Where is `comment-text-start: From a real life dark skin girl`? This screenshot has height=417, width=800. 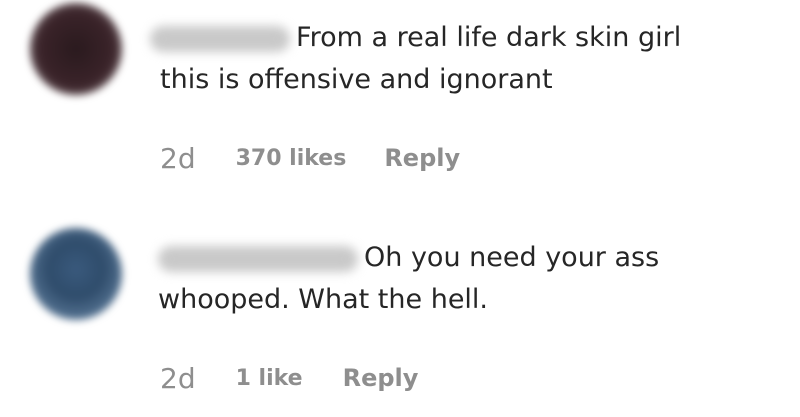 comment-text-start: From a real life dark skin girl is located at coordinates (489, 37).